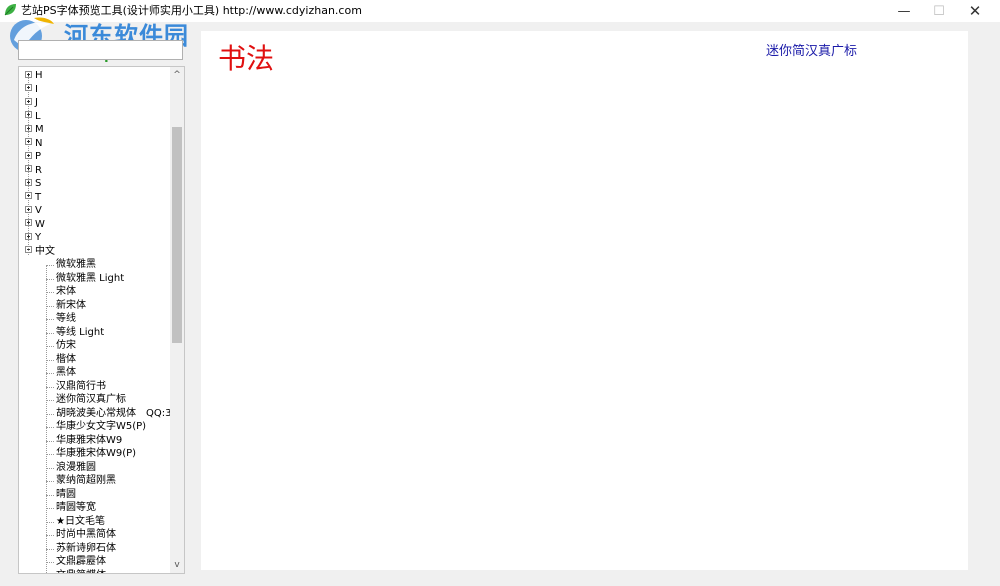 This screenshot has height=586, width=1000. What do you see at coordinates (95, 333) in the screenshot?
I see `font-item: 等线 Light` at bounding box center [95, 333].